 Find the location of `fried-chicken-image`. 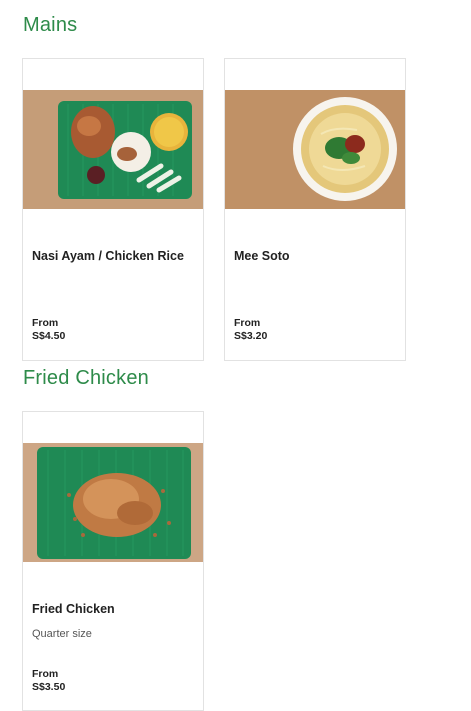

fried-chicken-image is located at coordinates (113, 502).